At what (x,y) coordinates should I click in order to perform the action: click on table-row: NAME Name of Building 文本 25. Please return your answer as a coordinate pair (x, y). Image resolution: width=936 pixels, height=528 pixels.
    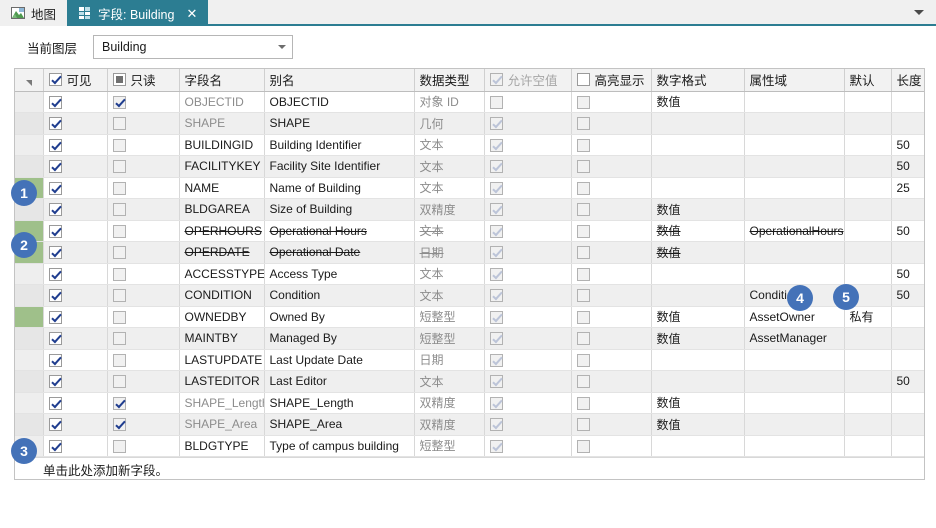
    Looking at the image, I should click on (469, 188).